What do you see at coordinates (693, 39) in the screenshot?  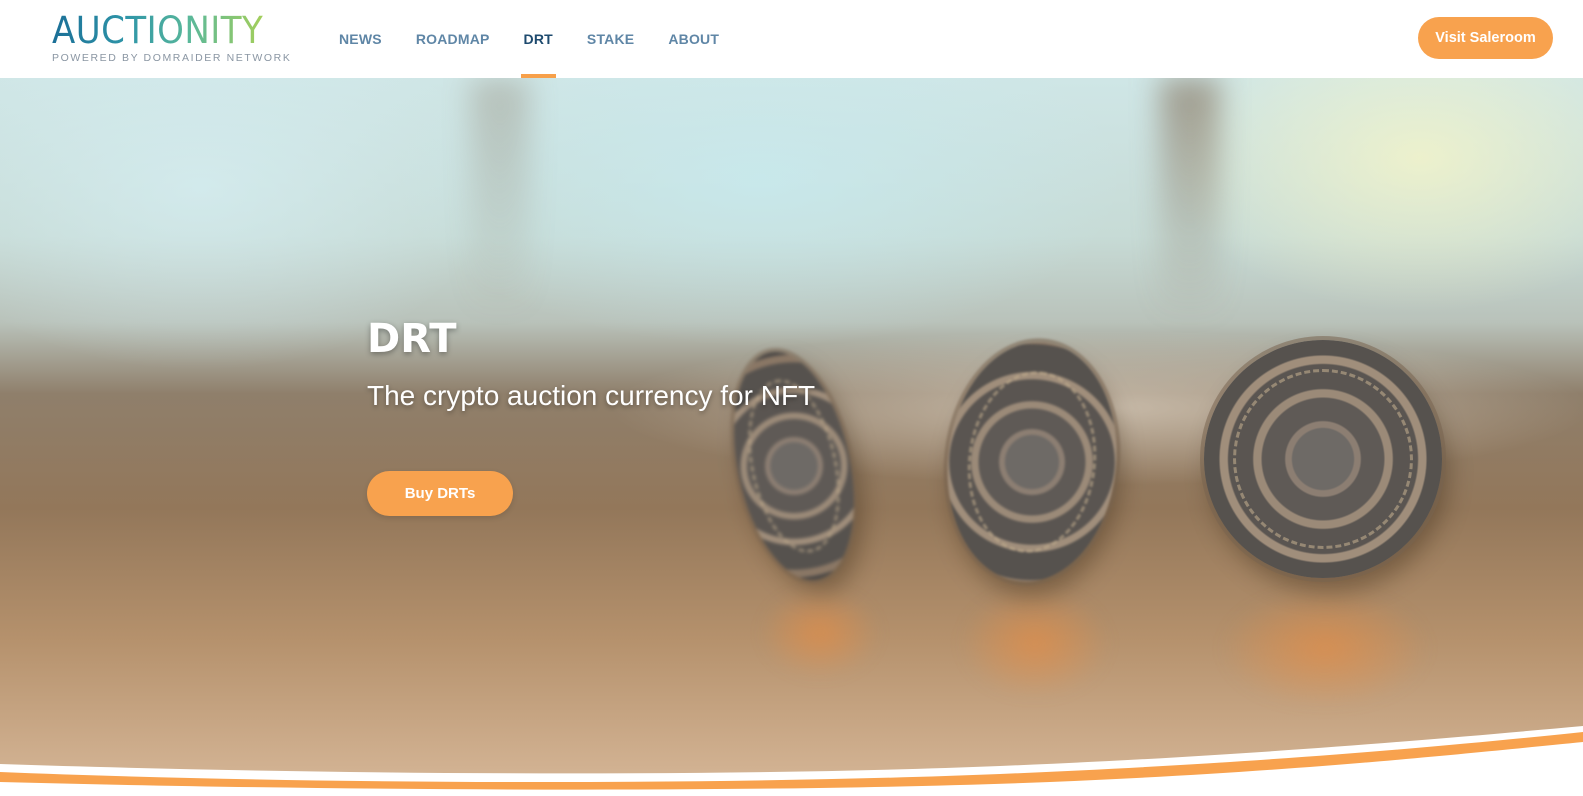 I see `nav-about: ABOUT` at bounding box center [693, 39].